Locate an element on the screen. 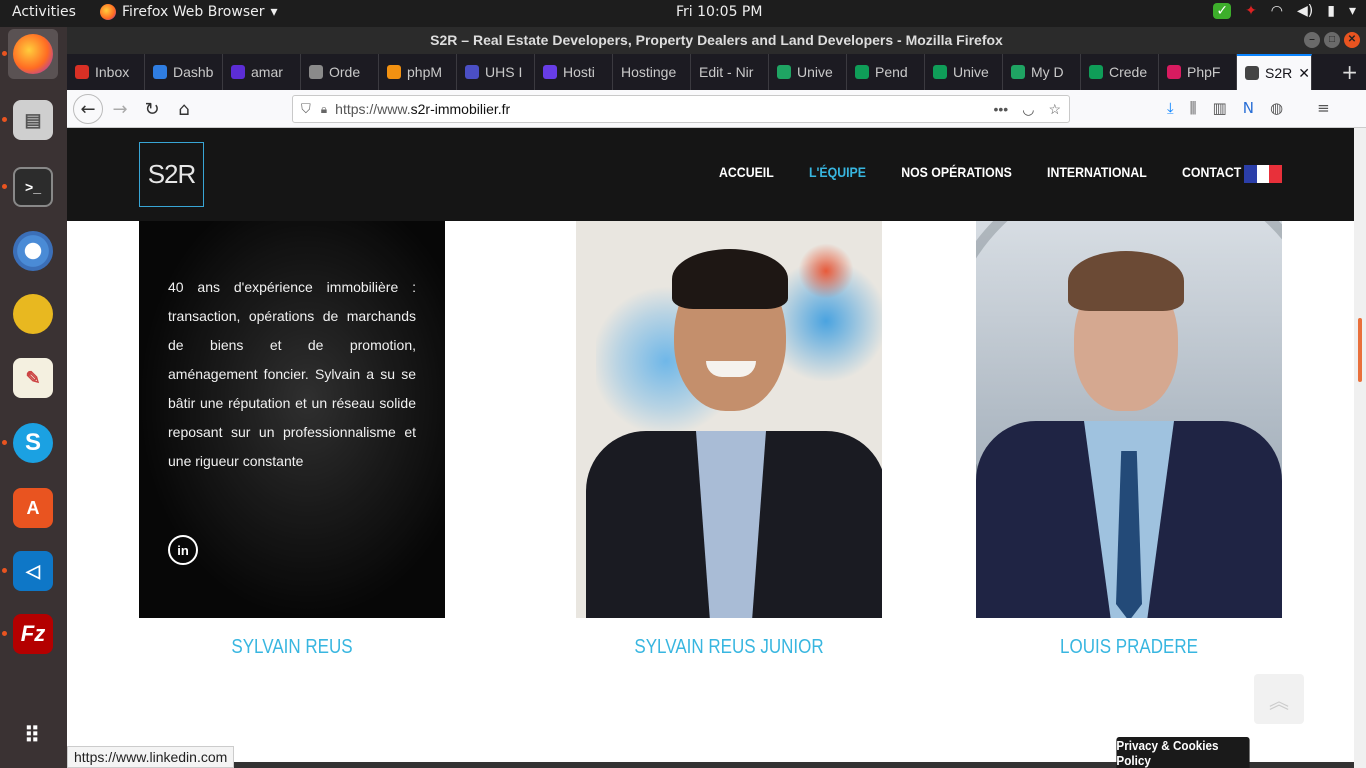 This screenshot has height=768, width=1366. tracking-protection-icon: ⛉ is located at coordinates (306, 109).